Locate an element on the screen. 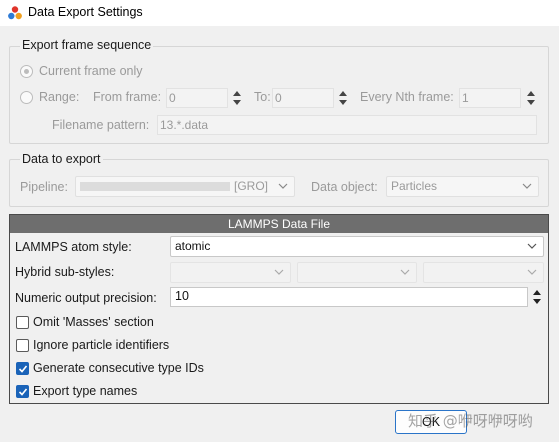 The image size is (559, 442). filename-pattern-input: 13.*.data is located at coordinates (347, 125).